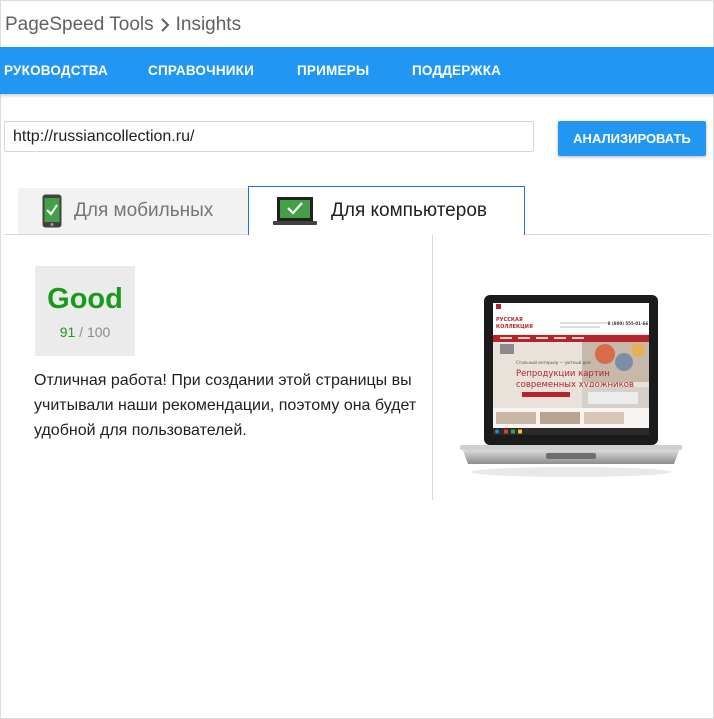 The width and height of the screenshot is (714, 719). I want to click on url-input, so click(269, 136).